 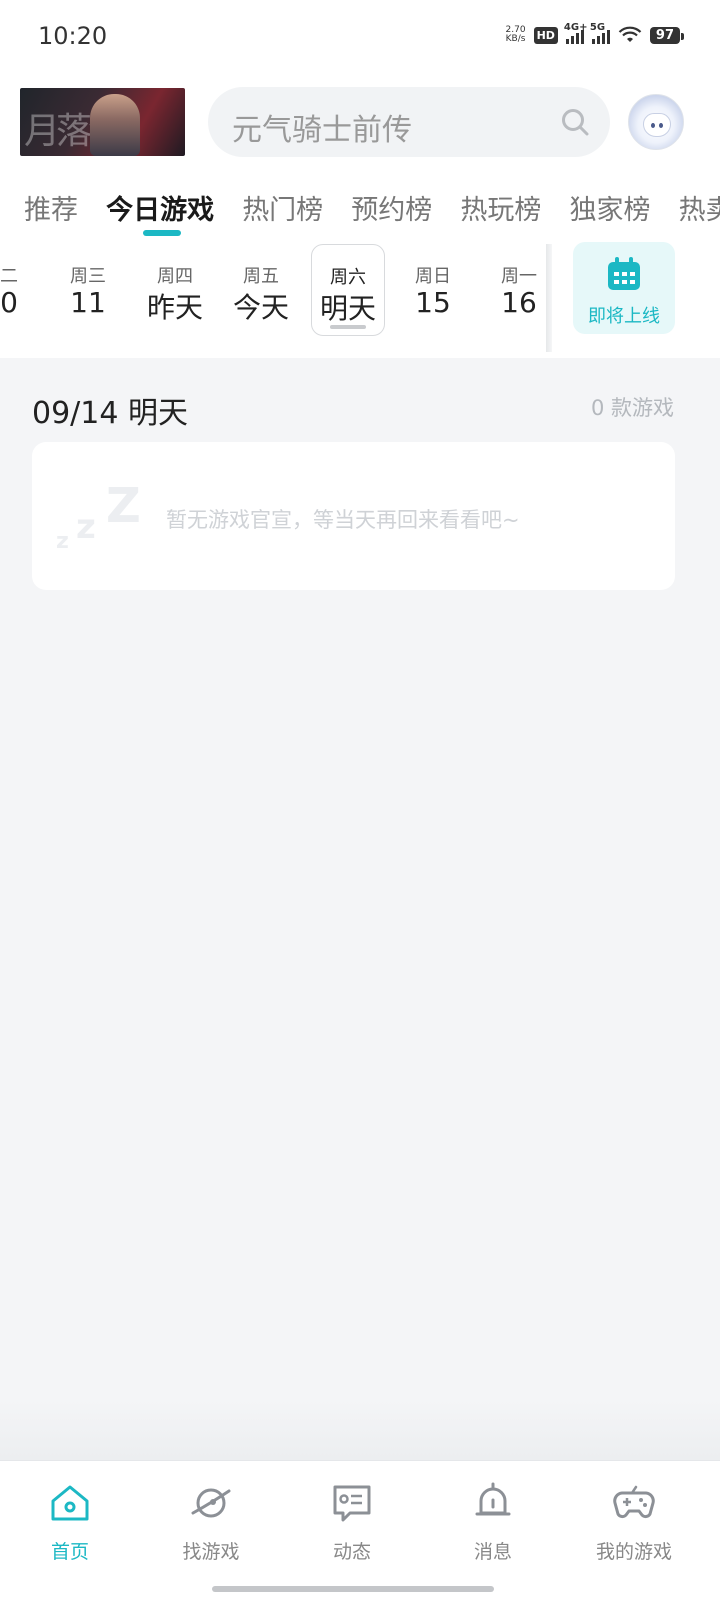 I want to click on day-cell: 周三 11, so click(x=88, y=290).